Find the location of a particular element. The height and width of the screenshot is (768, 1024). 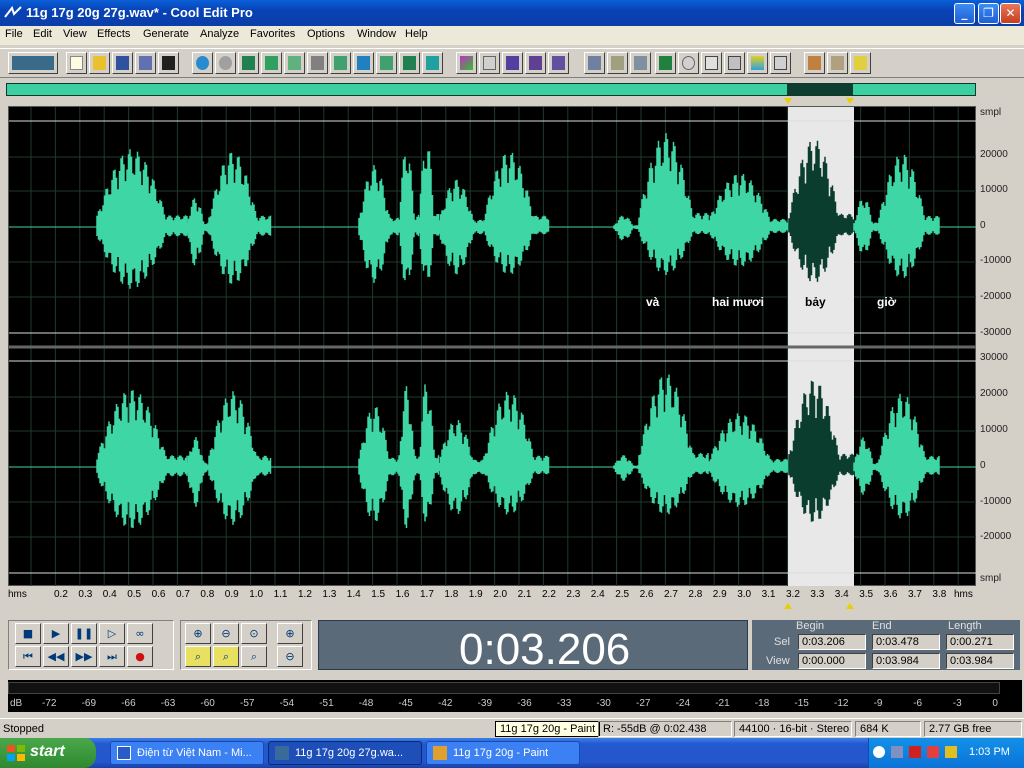

open-icon is located at coordinates (99, 63).